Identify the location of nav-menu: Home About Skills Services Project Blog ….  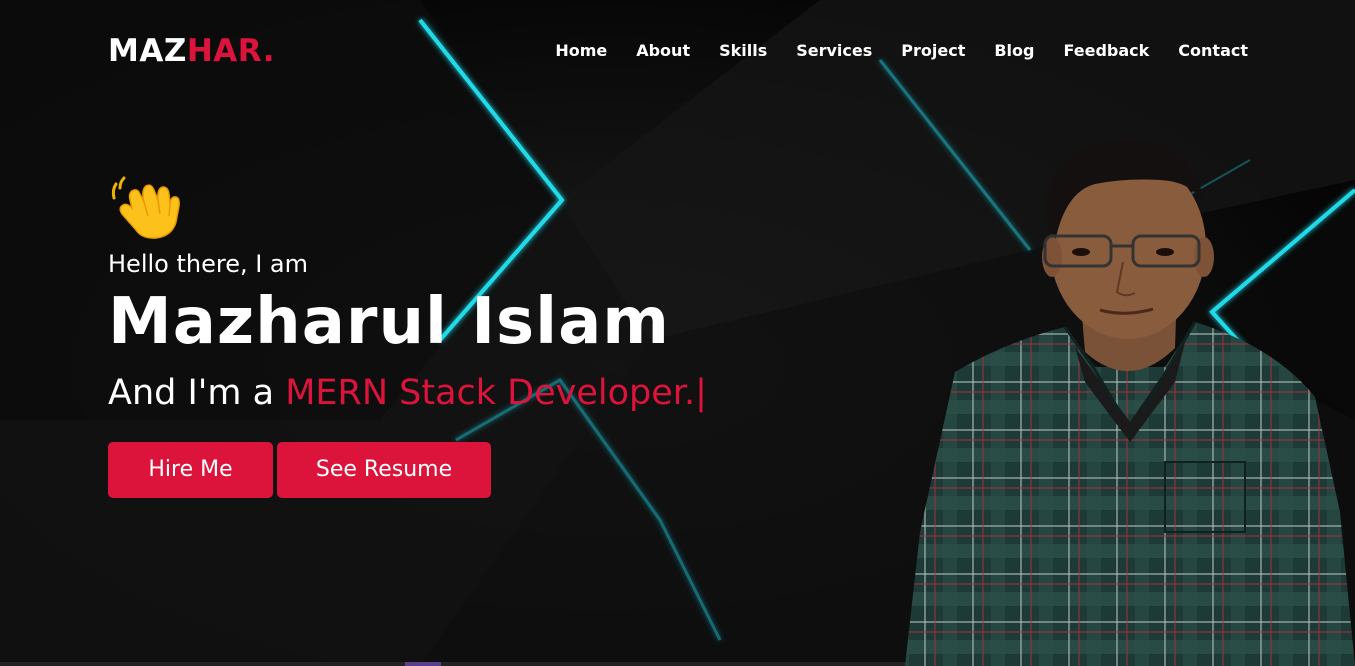
(901, 51).